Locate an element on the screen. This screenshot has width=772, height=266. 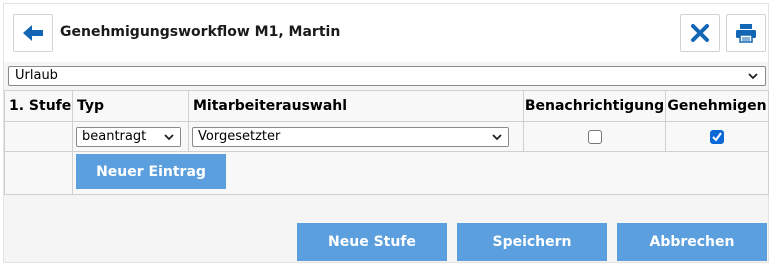
page-title: Genehmigungsworkflow M1, Martin is located at coordinates (200, 32).